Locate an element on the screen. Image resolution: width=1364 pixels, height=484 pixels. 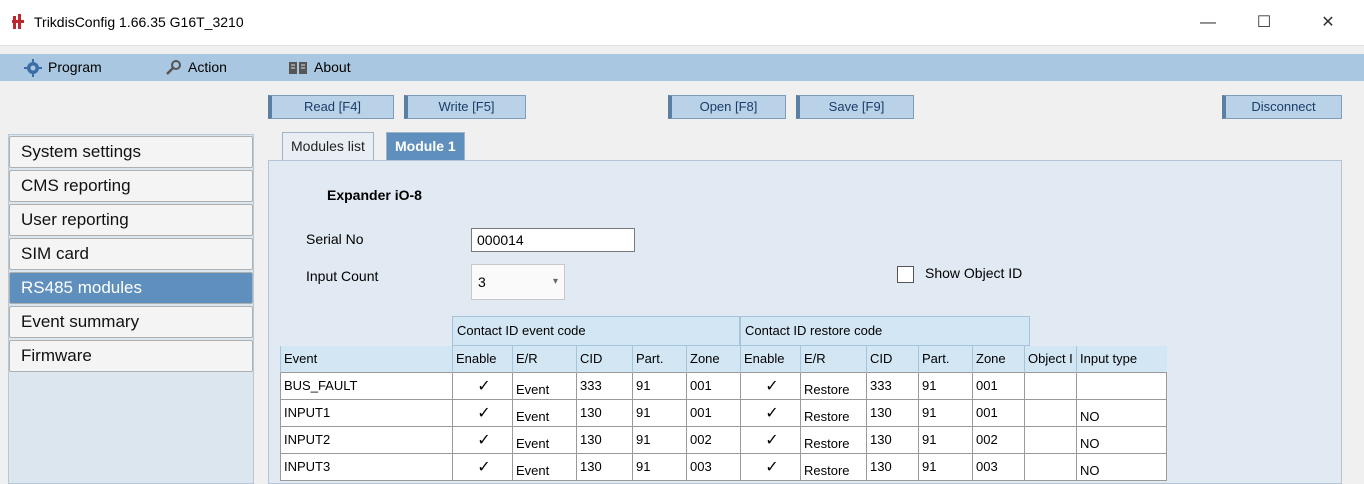
col-restore-part: Part. is located at coordinates (945, 359).